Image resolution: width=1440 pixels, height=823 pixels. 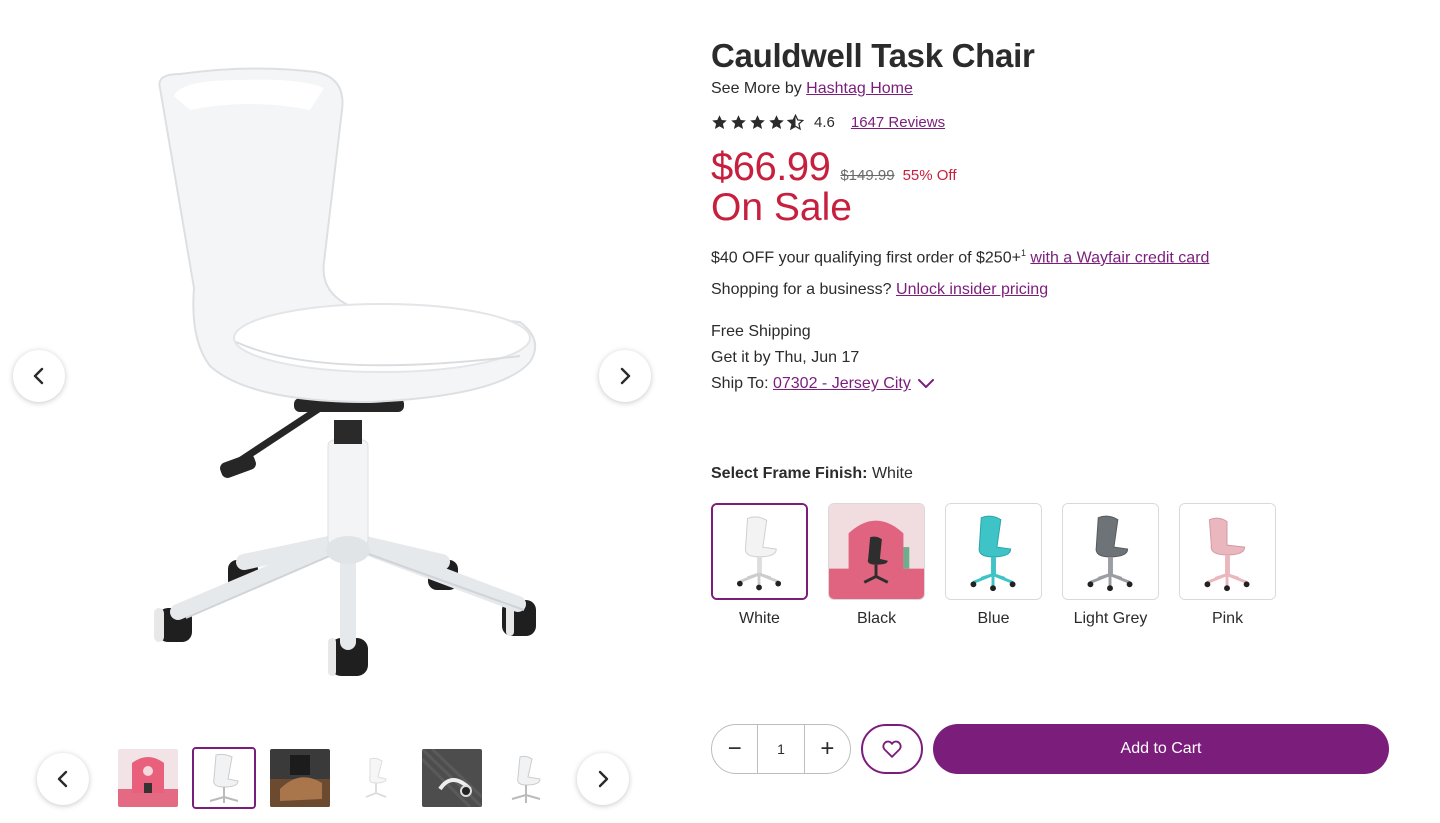 I want to click on heart-icon, so click(x=892, y=749).